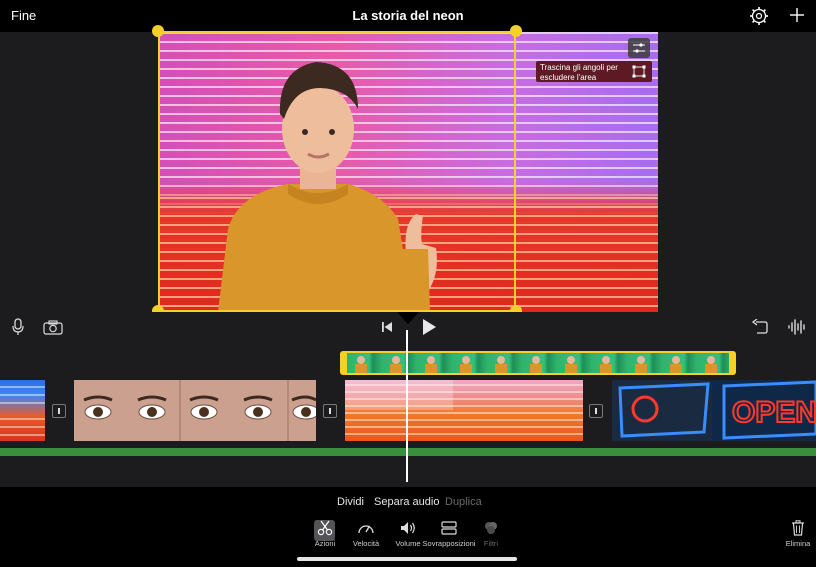 The width and height of the screenshot is (816, 567). What do you see at coordinates (408, 318) in the screenshot?
I see `playhead-marker` at bounding box center [408, 318].